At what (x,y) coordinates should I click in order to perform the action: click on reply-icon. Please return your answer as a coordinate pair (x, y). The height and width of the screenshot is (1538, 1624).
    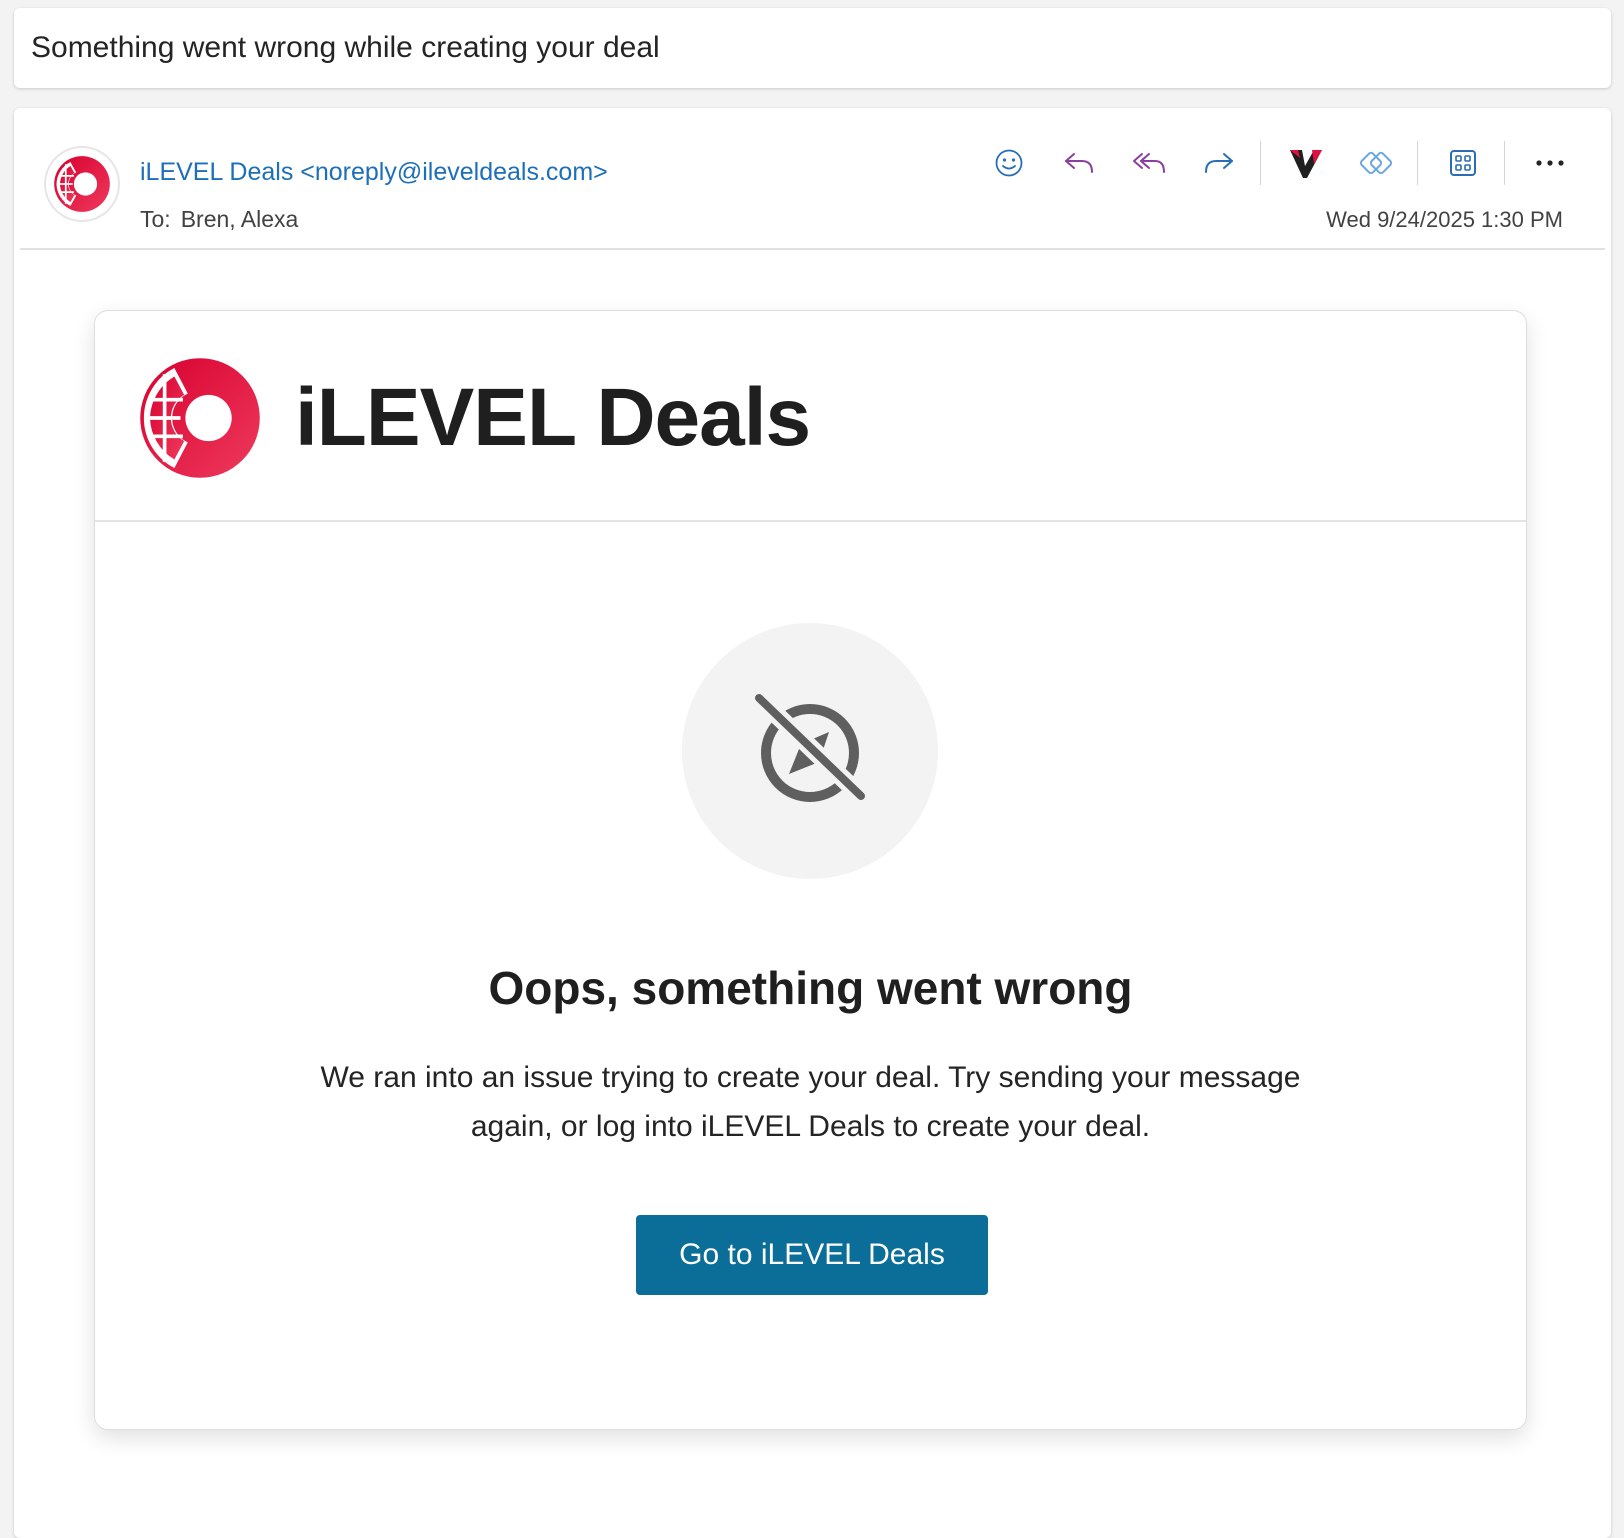
    Looking at the image, I should click on (1079, 163).